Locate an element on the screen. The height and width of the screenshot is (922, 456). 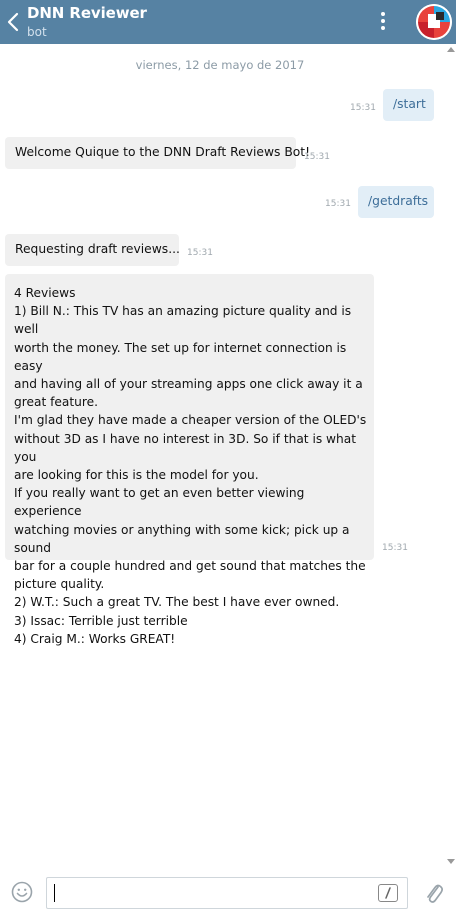
more-options-button is located at coordinates (383, 23).